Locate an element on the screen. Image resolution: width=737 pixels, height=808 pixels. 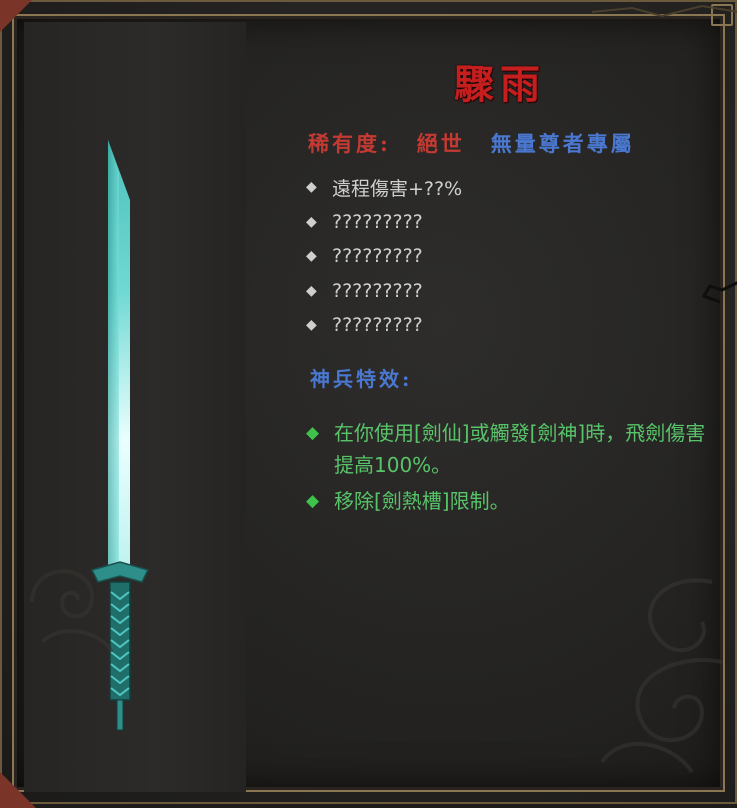
frame-crack-right is located at coordinates (719, 292).